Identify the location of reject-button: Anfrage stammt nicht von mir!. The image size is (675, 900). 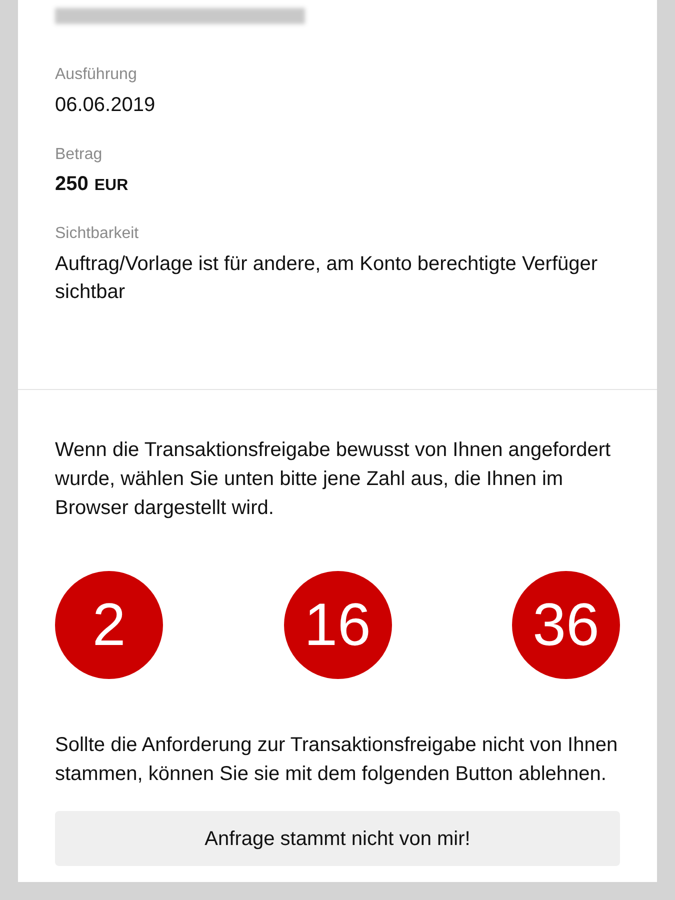
(337, 838).